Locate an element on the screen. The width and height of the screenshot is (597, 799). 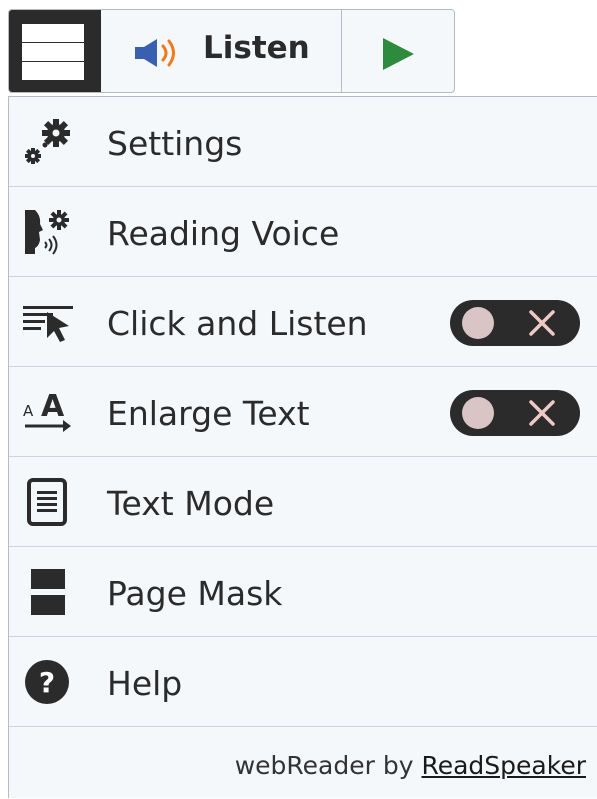
enlarge-text-icon: A A is located at coordinates (47, 410).